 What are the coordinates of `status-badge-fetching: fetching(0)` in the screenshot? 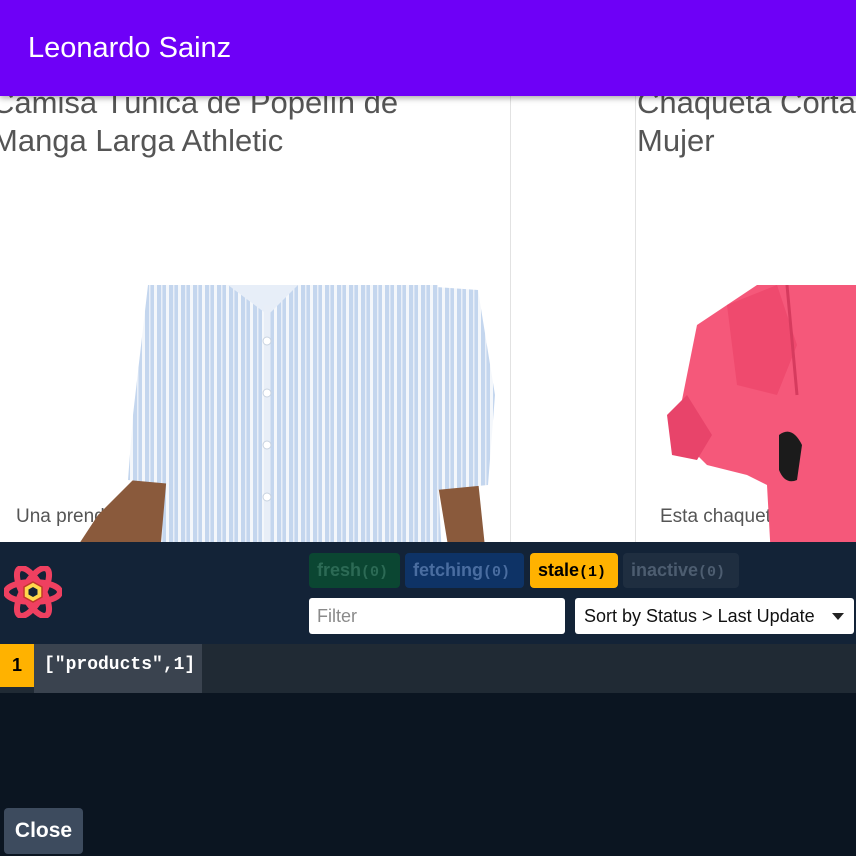 It's located at (464, 570).